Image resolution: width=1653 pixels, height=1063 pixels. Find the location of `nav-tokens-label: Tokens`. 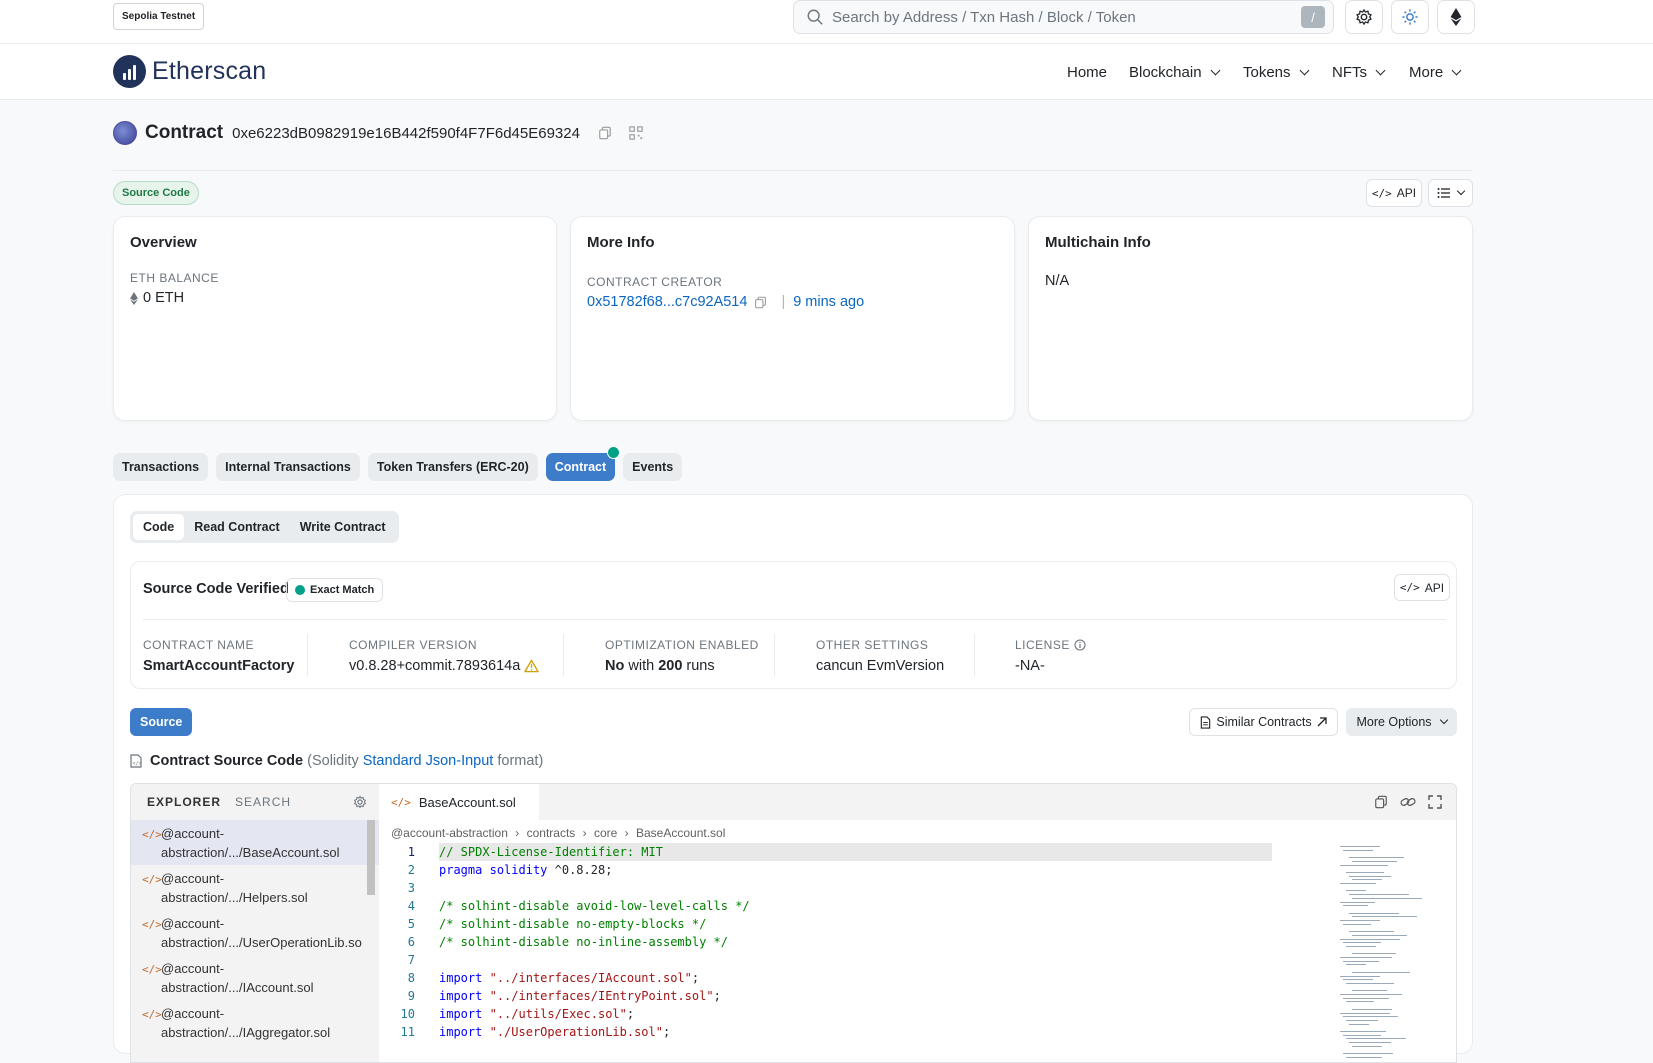

nav-tokens-label: Tokens is located at coordinates (1267, 72).